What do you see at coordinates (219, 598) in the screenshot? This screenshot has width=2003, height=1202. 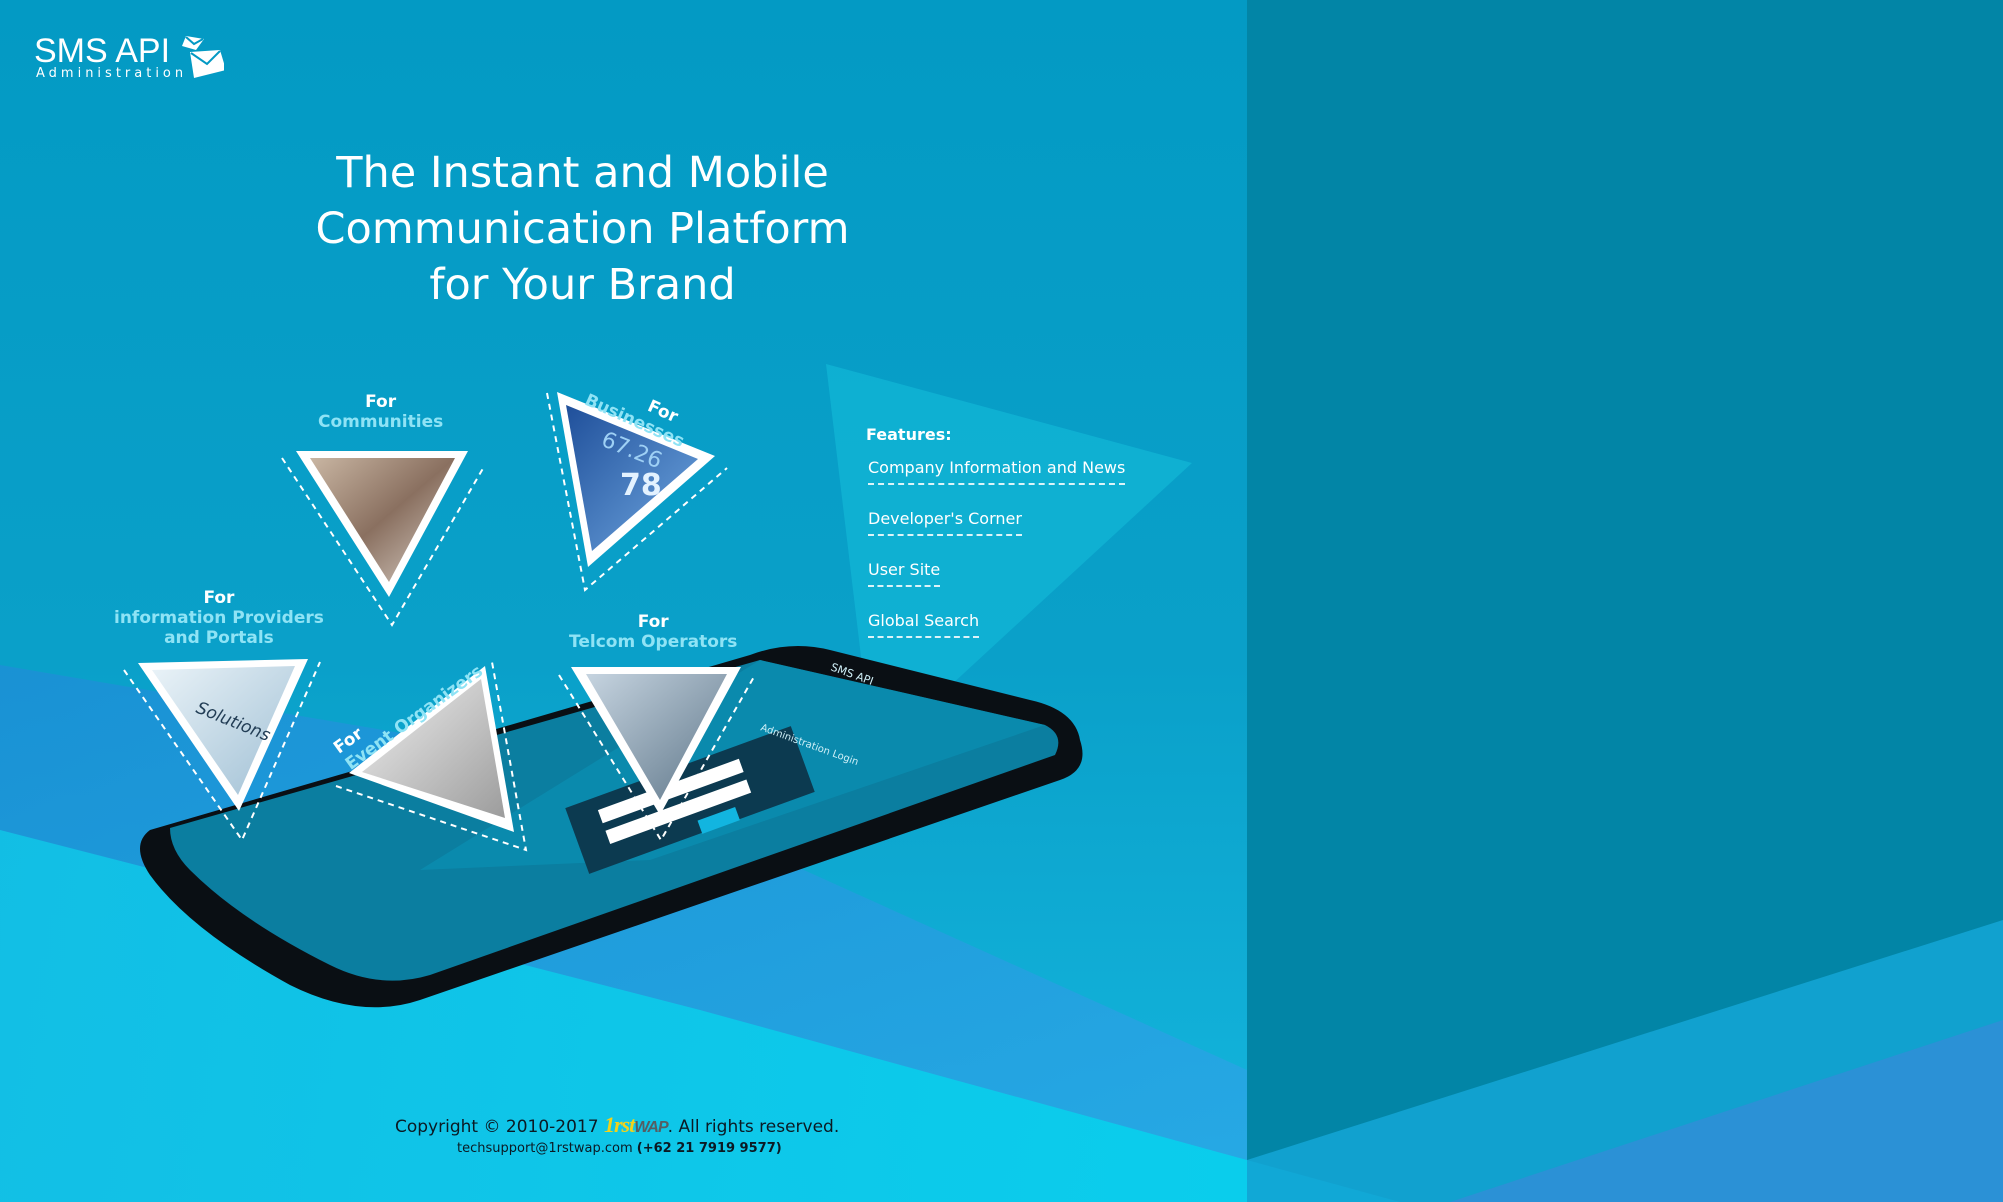 I see `label-info-for: For` at bounding box center [219, 598].